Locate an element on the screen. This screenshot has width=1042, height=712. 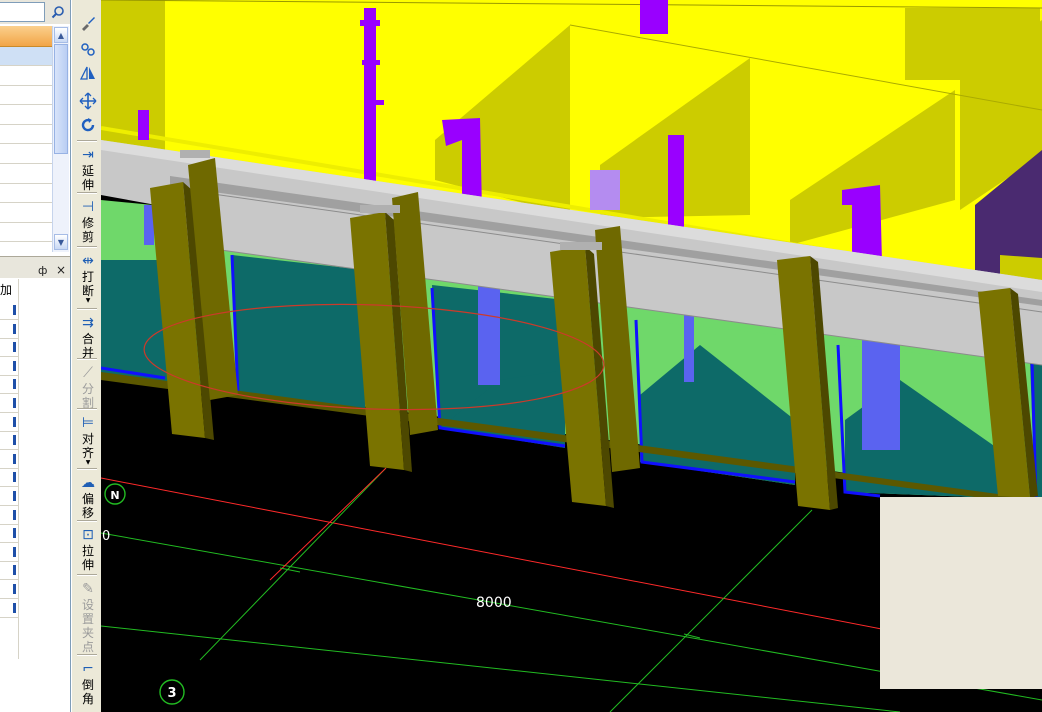
list-scrollbar: ▲ ▼ is located at coordinates (60, 139).